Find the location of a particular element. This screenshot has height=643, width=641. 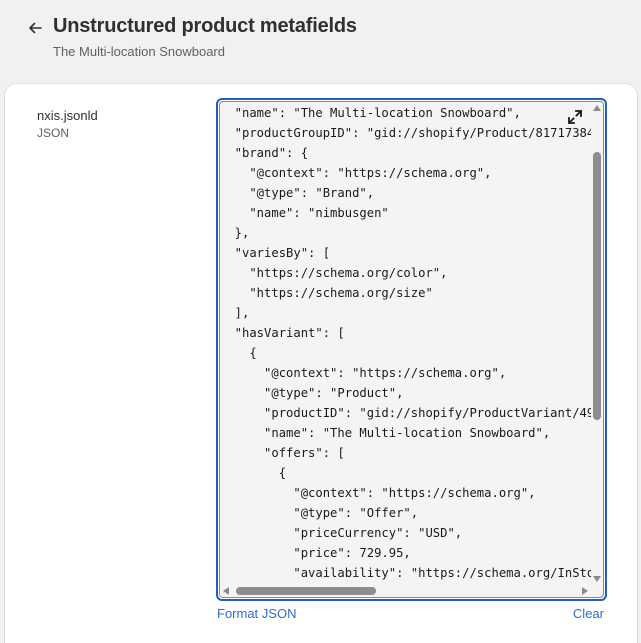

metafield-key: nxis.jsonld is located at coordinates (67, 115).